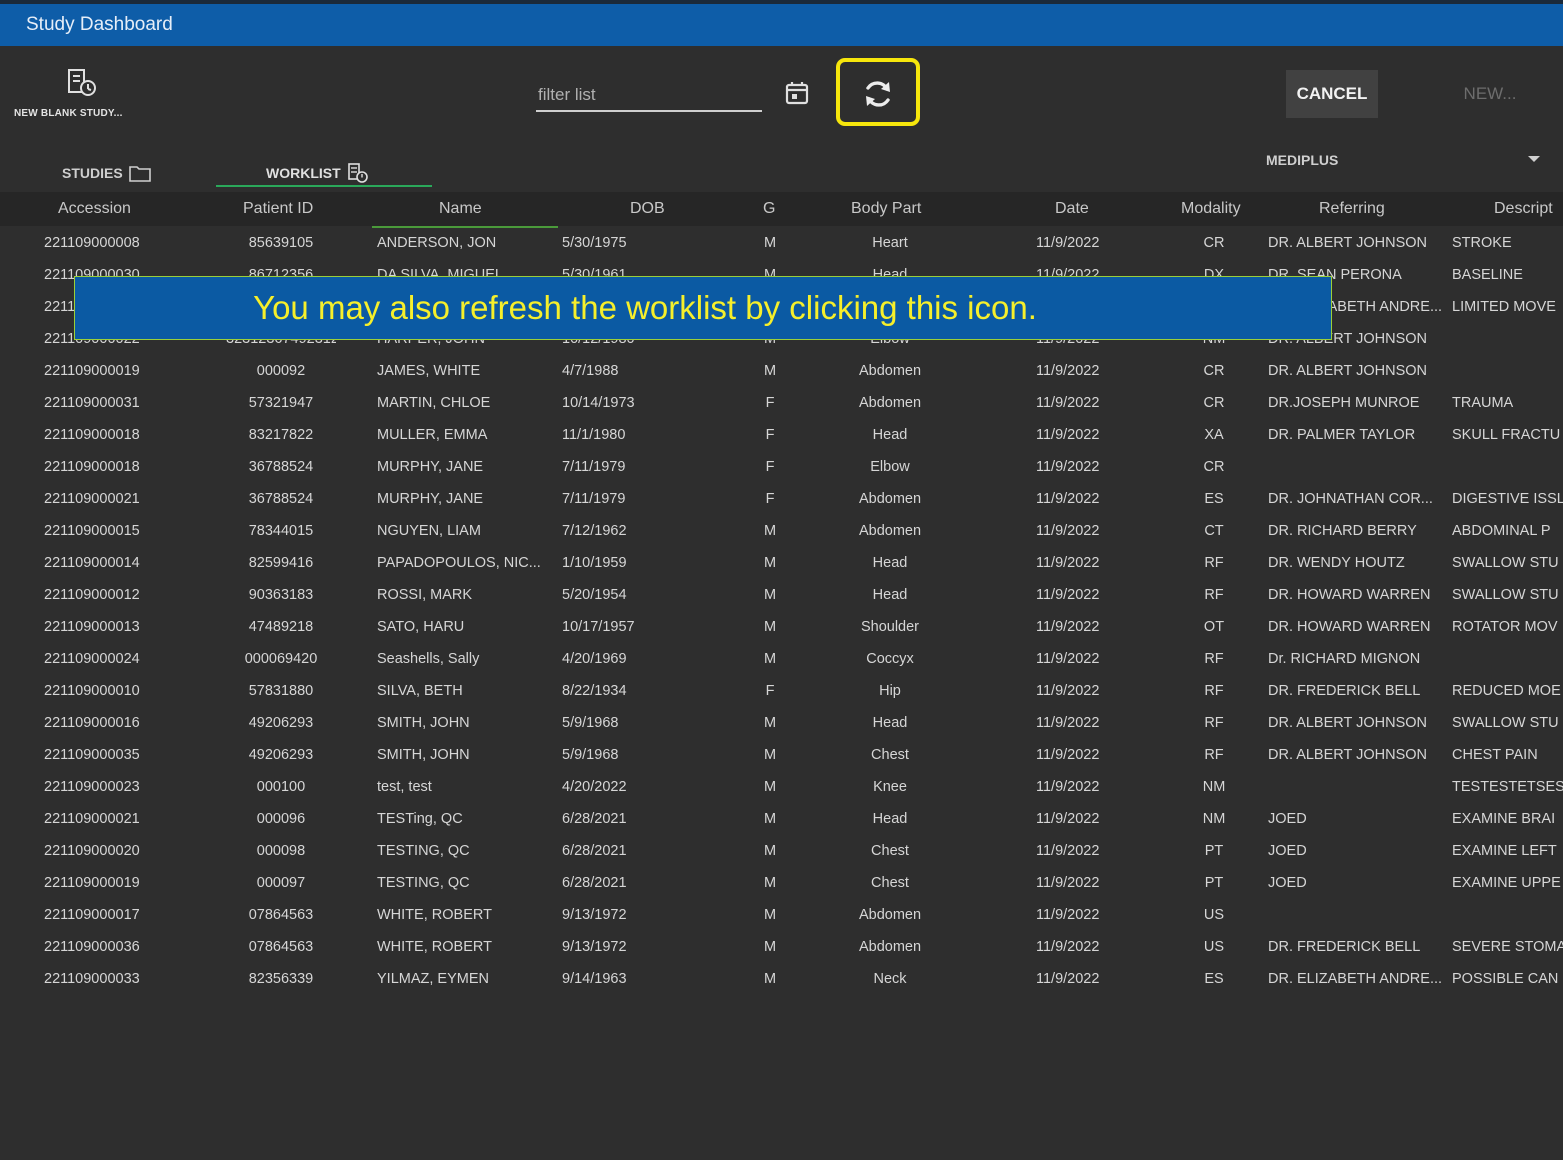 The width and height of the screenshot is (1563, 1160). Describe the element at coordinates (797, 93) in the screenshot. I see `calendar-icon` at that location.